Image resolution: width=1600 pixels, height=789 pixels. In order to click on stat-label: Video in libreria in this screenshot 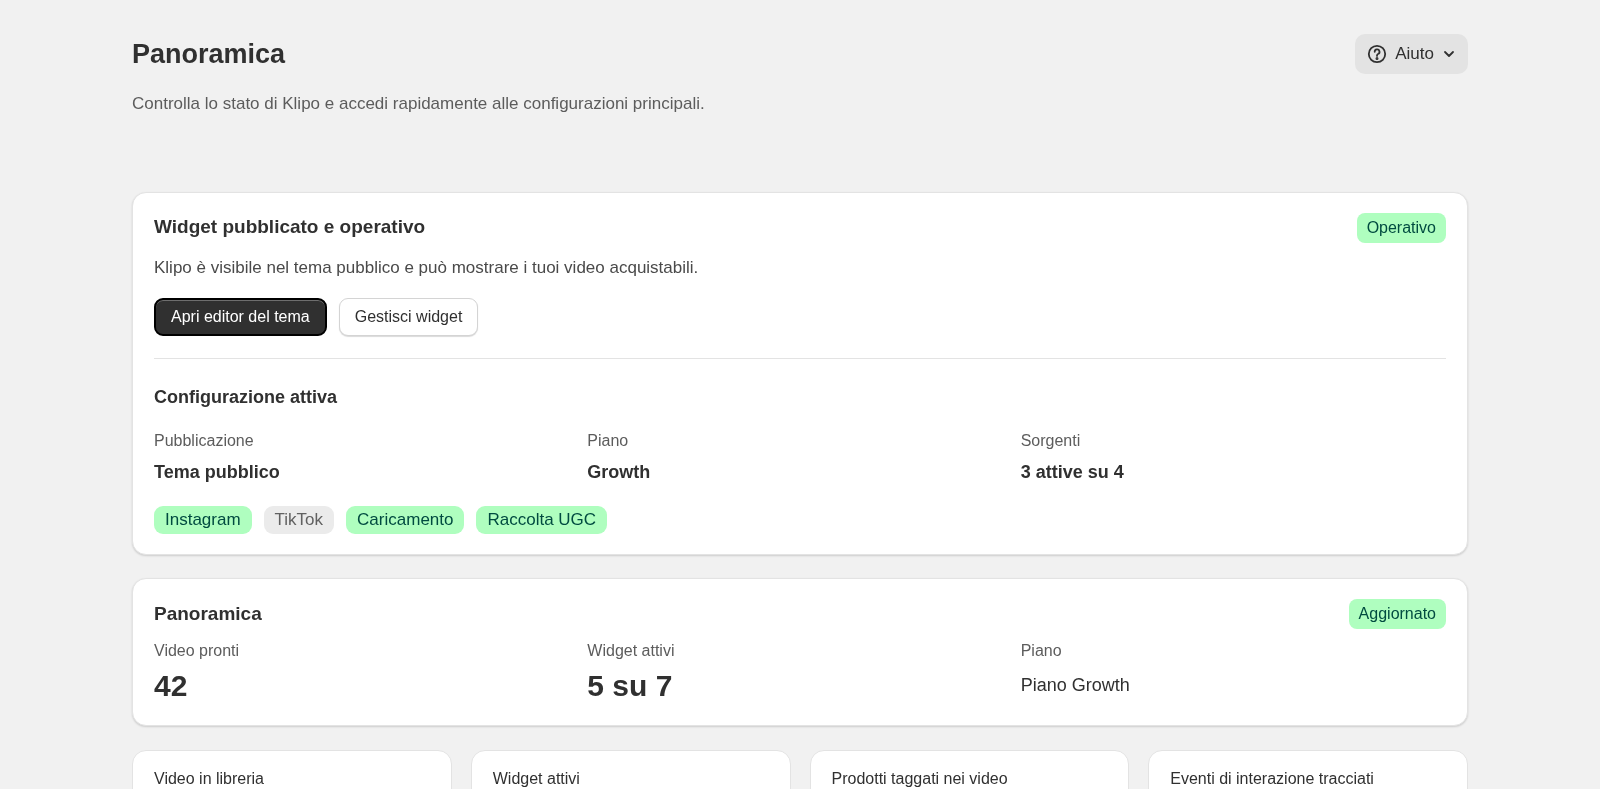, I will do `click(209, 778)`.